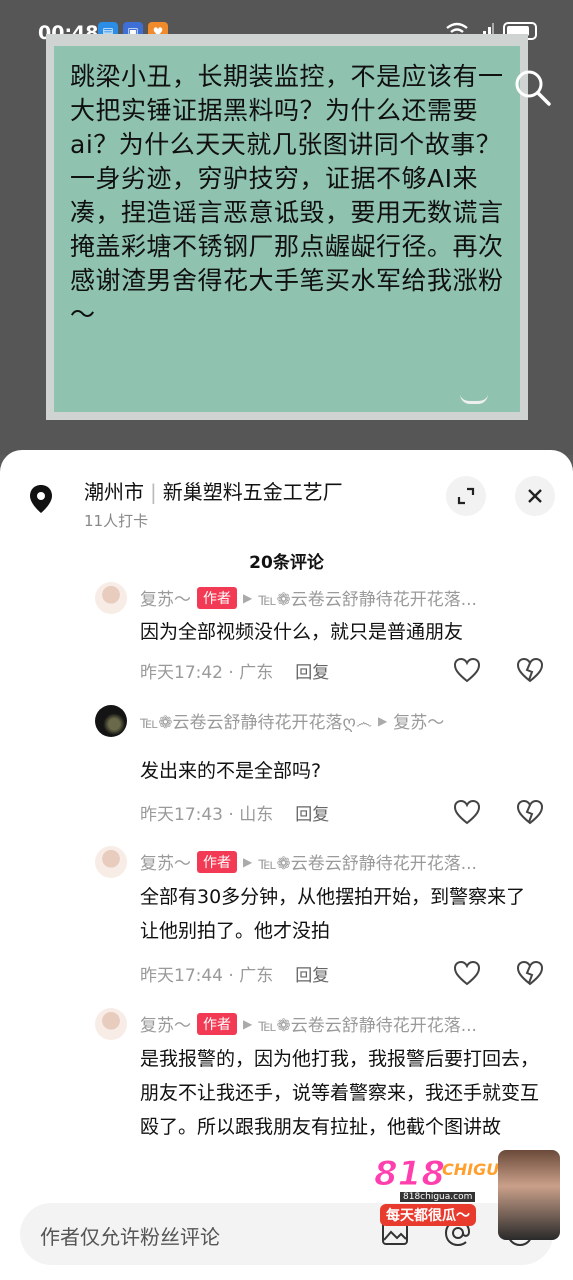 The image size is (573, 1280). What do you see at coordinates (286, 563) in the screenshot?
I see `comment-count: 20条评论` at bounding box center [286, 563].